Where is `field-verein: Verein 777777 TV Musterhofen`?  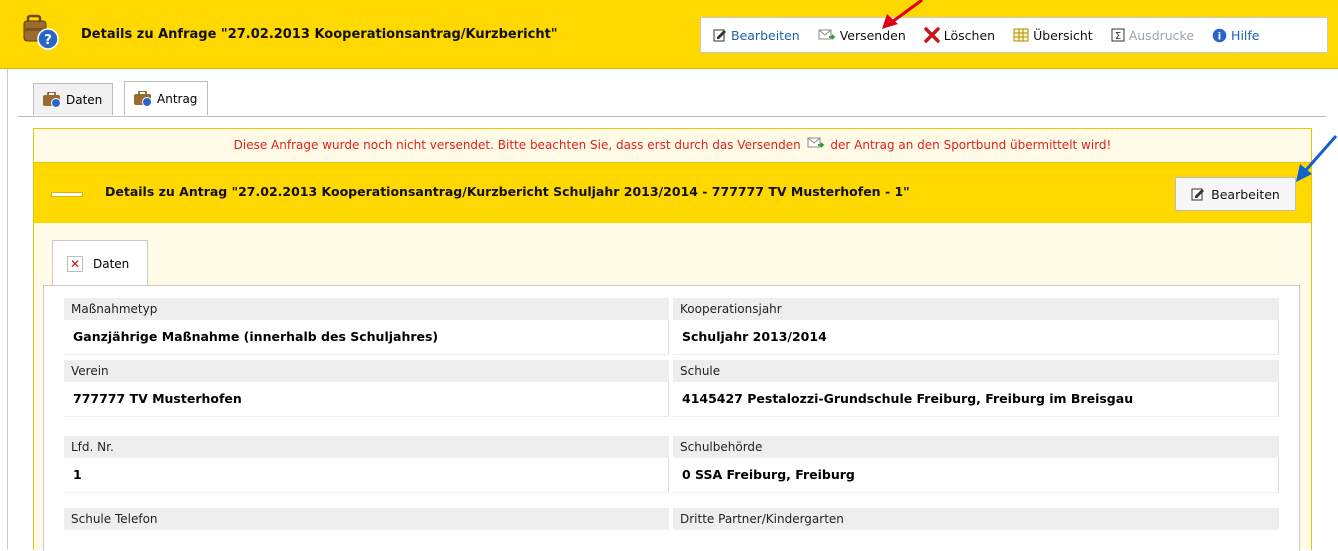 field-verein: Verein 777777 TV Musterhofen is located at coordinates (366, 388).